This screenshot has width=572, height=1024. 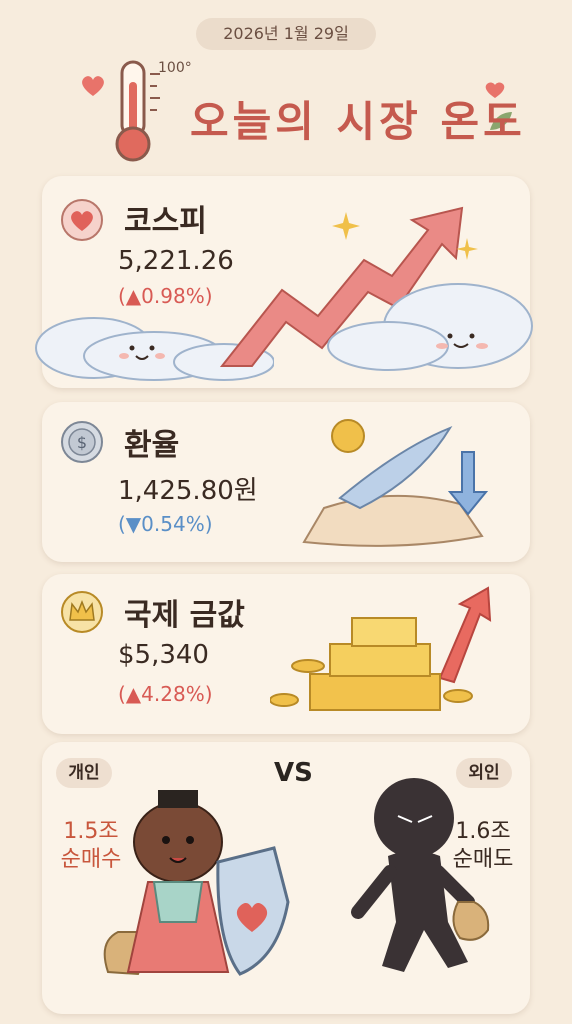 What do you see at coordinates (395, 483) in the screenshot?
I see `pillow-feather-illustration` at bounding box center [395, 483].